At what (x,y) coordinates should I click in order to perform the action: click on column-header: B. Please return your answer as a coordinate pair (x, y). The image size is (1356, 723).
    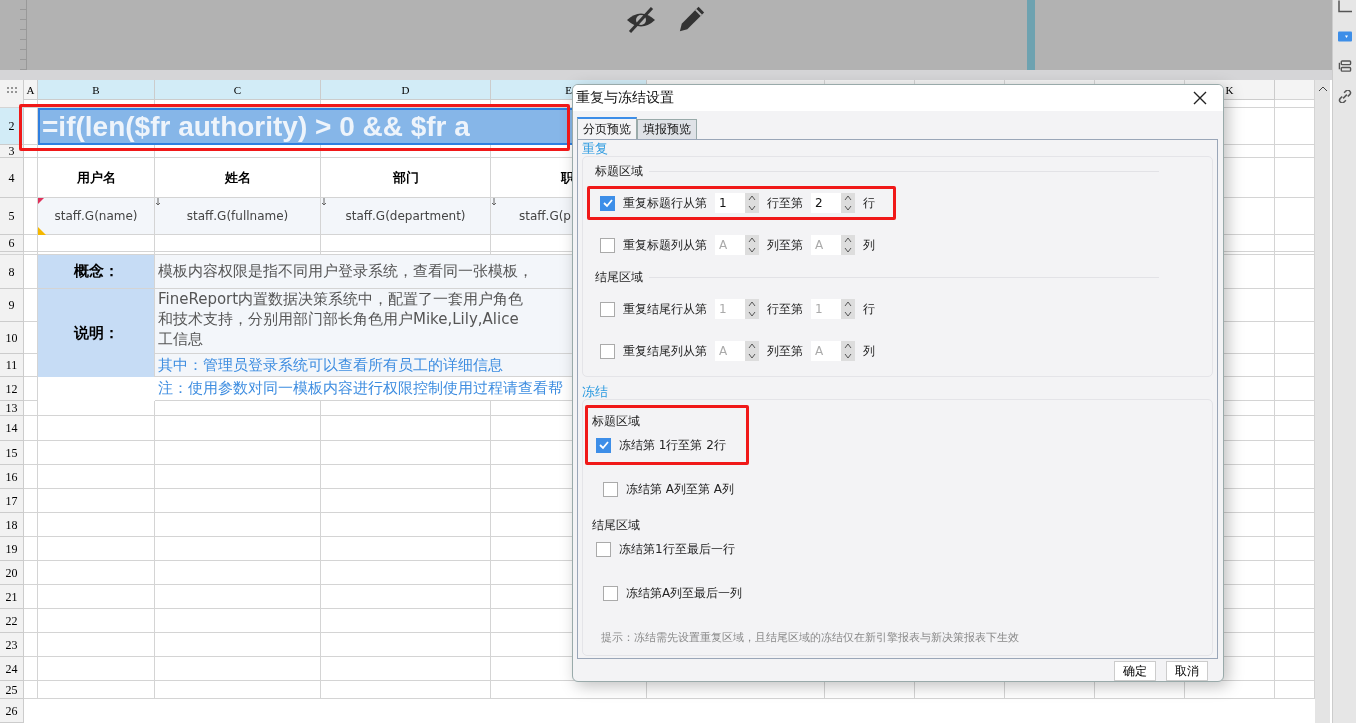
    Looking at the image, I should click on (96, 90).